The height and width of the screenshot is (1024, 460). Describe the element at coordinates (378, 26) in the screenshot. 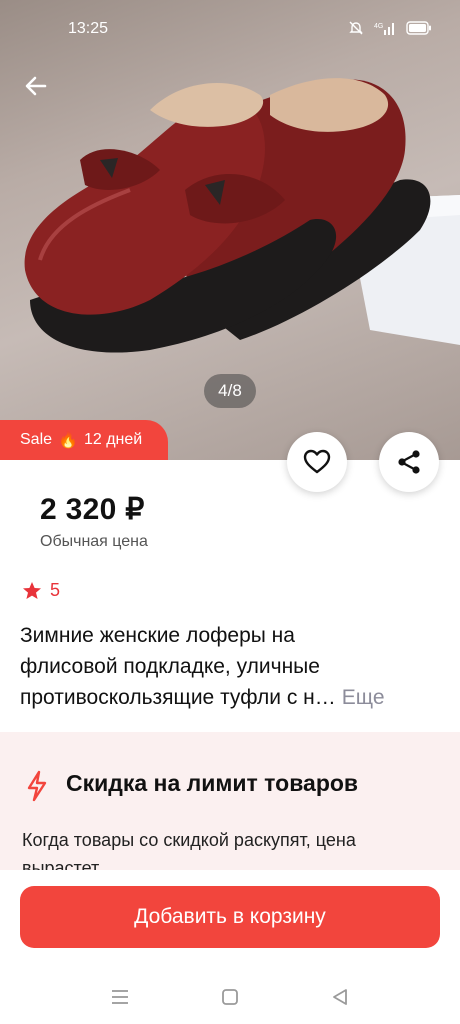

I see `svg-text: 4G` at that location.